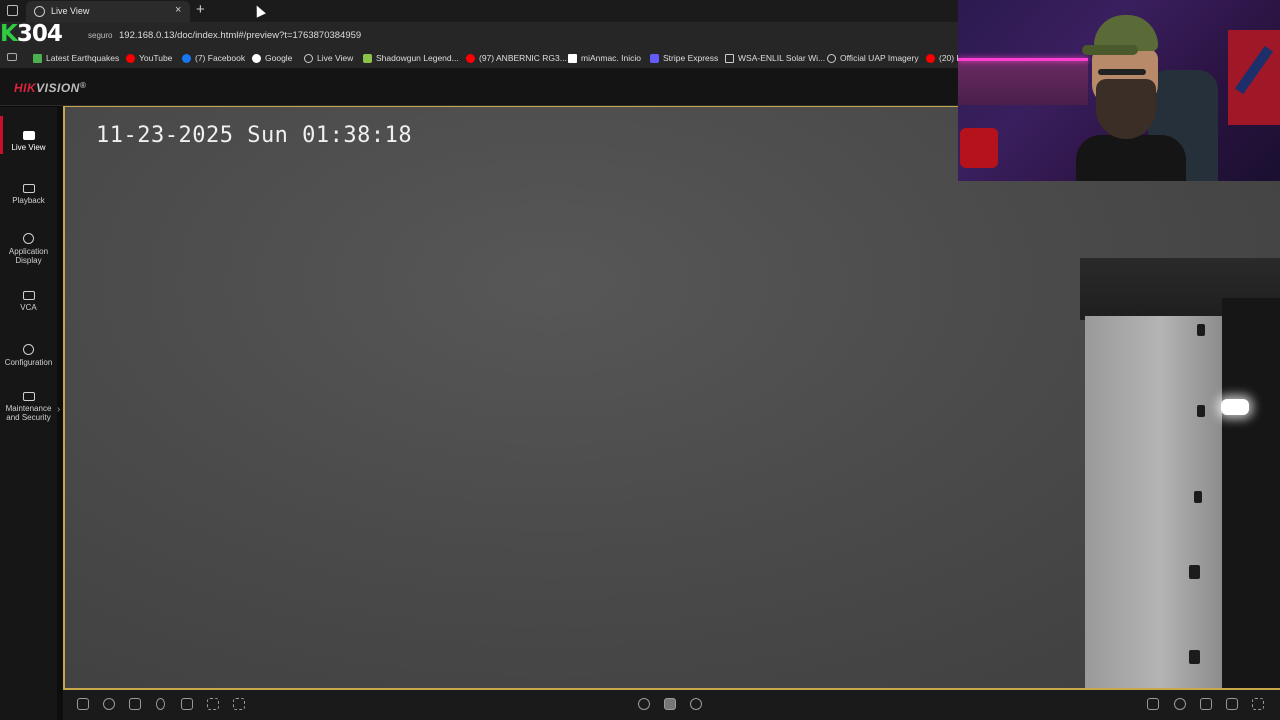 This screenshot has width=1280, height=720. I want to click on playback-icon, so click(28, 188).